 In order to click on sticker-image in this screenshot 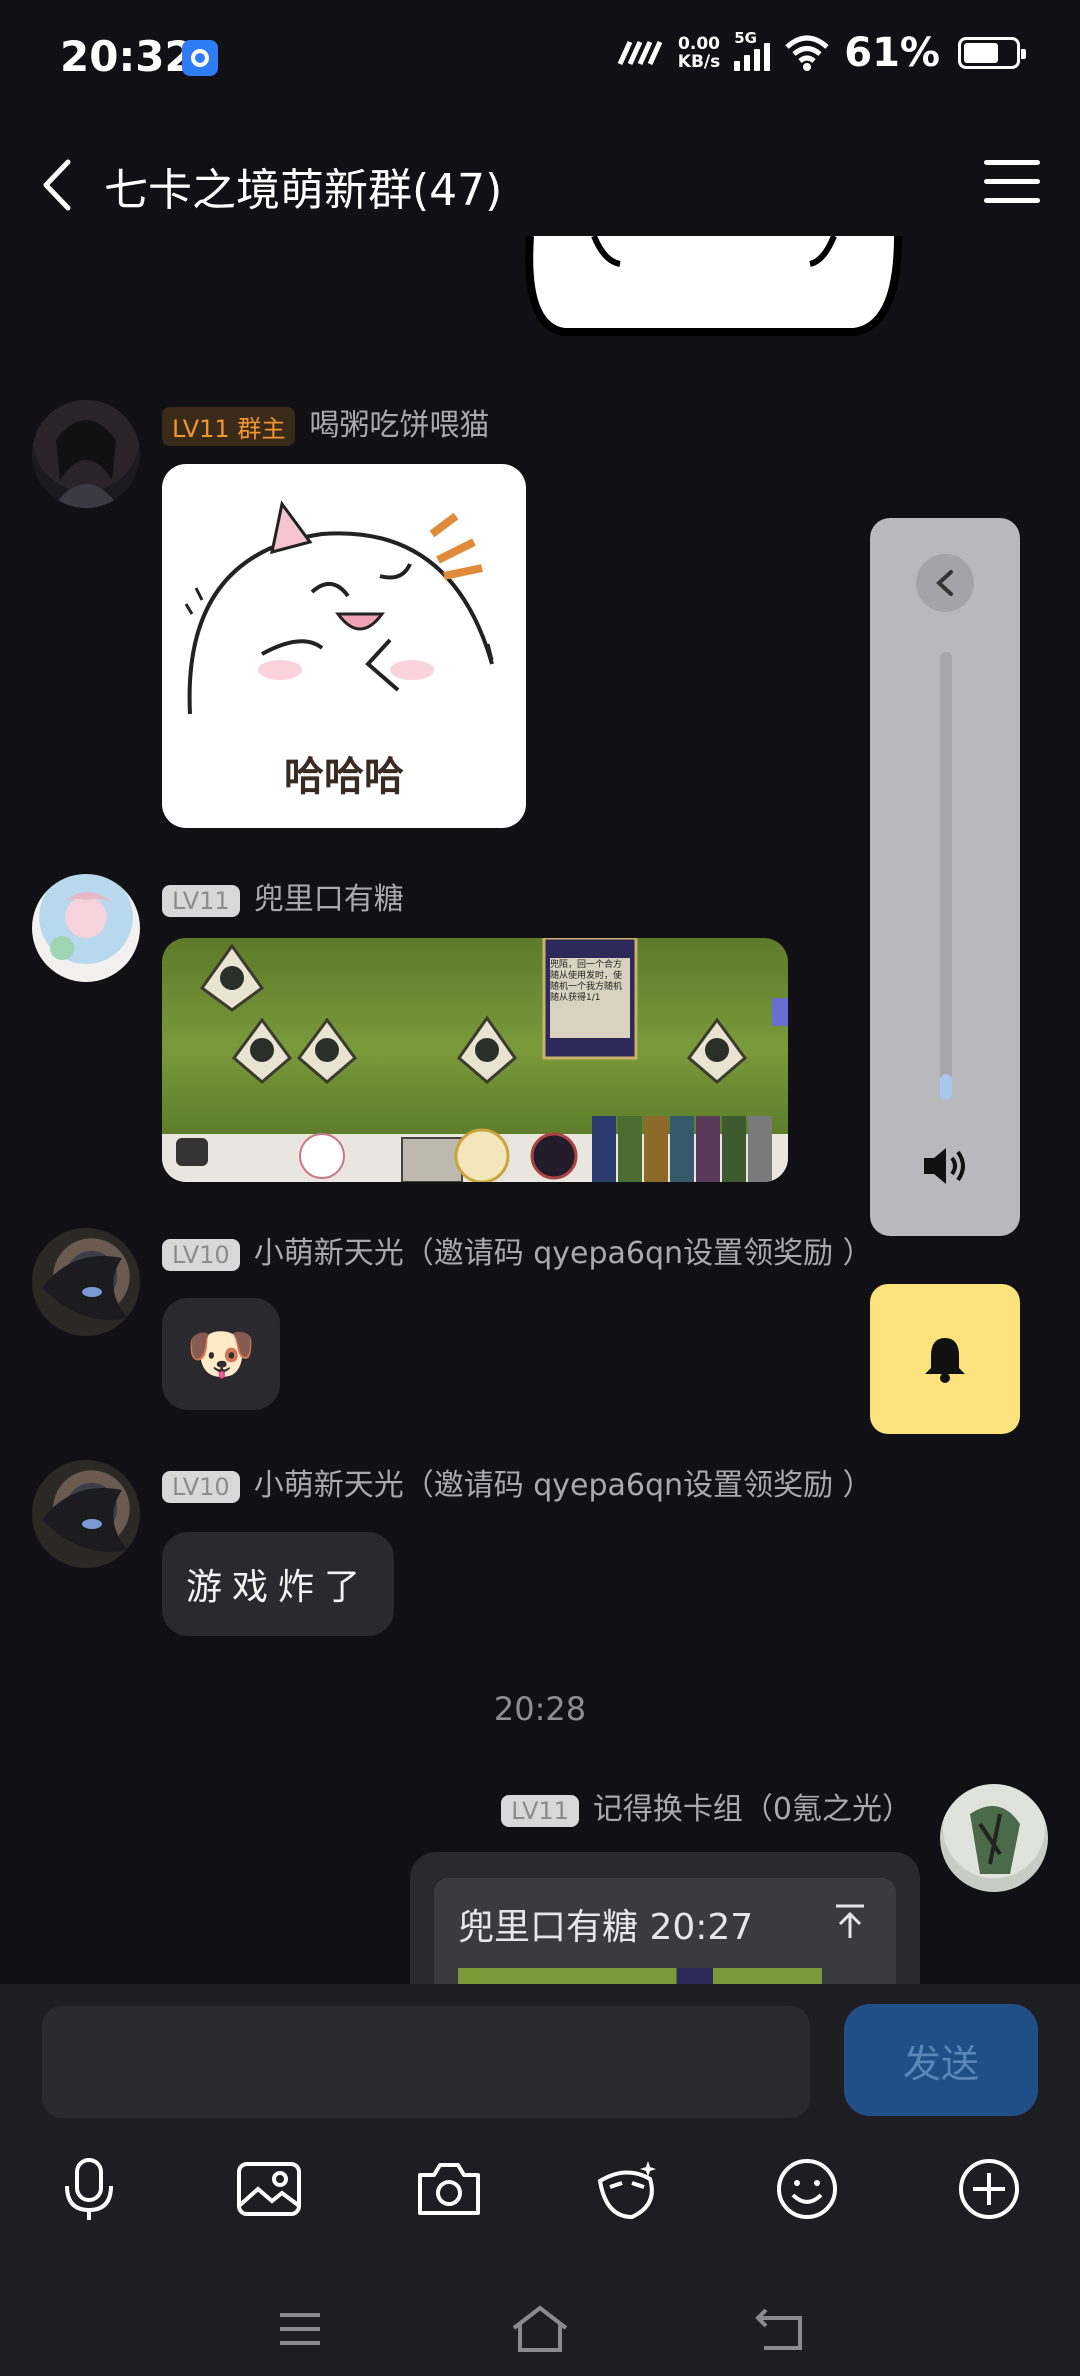, I will do `click(713, 286)`.